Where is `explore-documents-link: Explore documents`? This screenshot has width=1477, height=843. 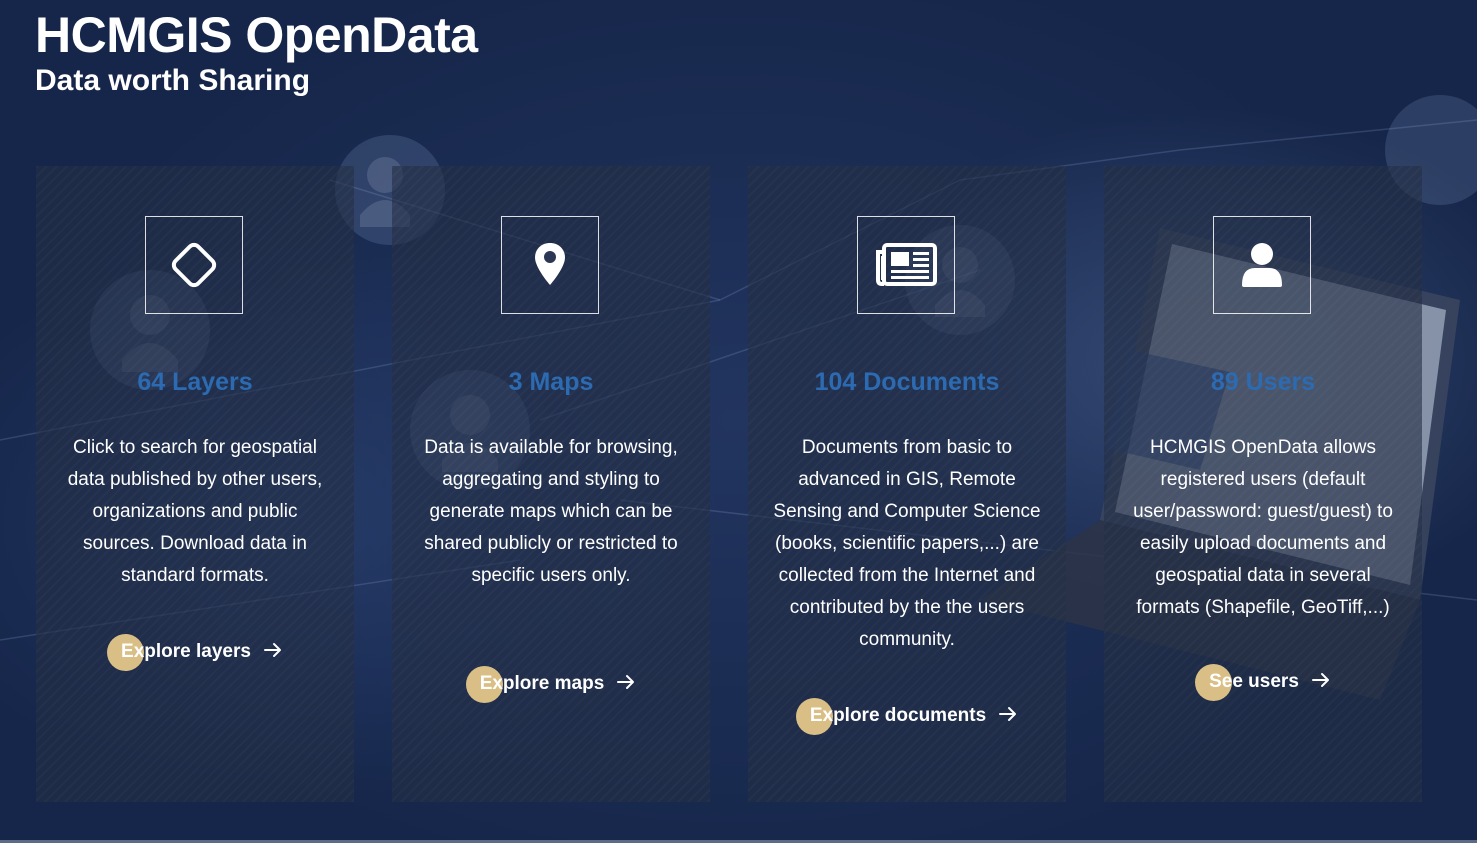 explore-documents-link: Explore documents is located at coordinates (907, 716).